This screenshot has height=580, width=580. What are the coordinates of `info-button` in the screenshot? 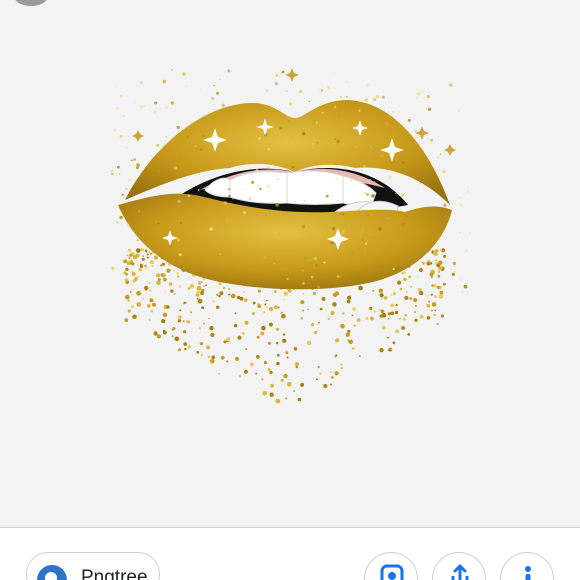 It's located at (527, 566).